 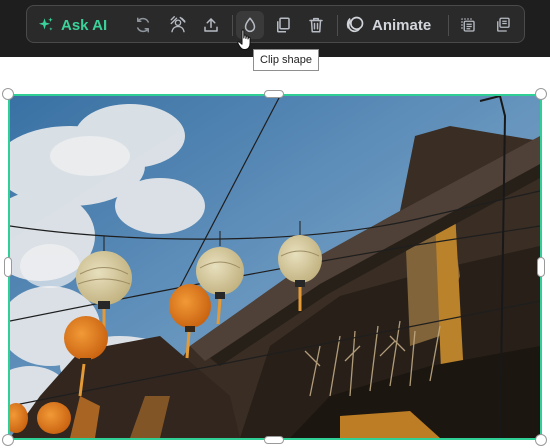 What do you see at coordinates (541, 440) in the screenshot?
I see `resize-handle-bottom-right` at bounding box center [541, 440].